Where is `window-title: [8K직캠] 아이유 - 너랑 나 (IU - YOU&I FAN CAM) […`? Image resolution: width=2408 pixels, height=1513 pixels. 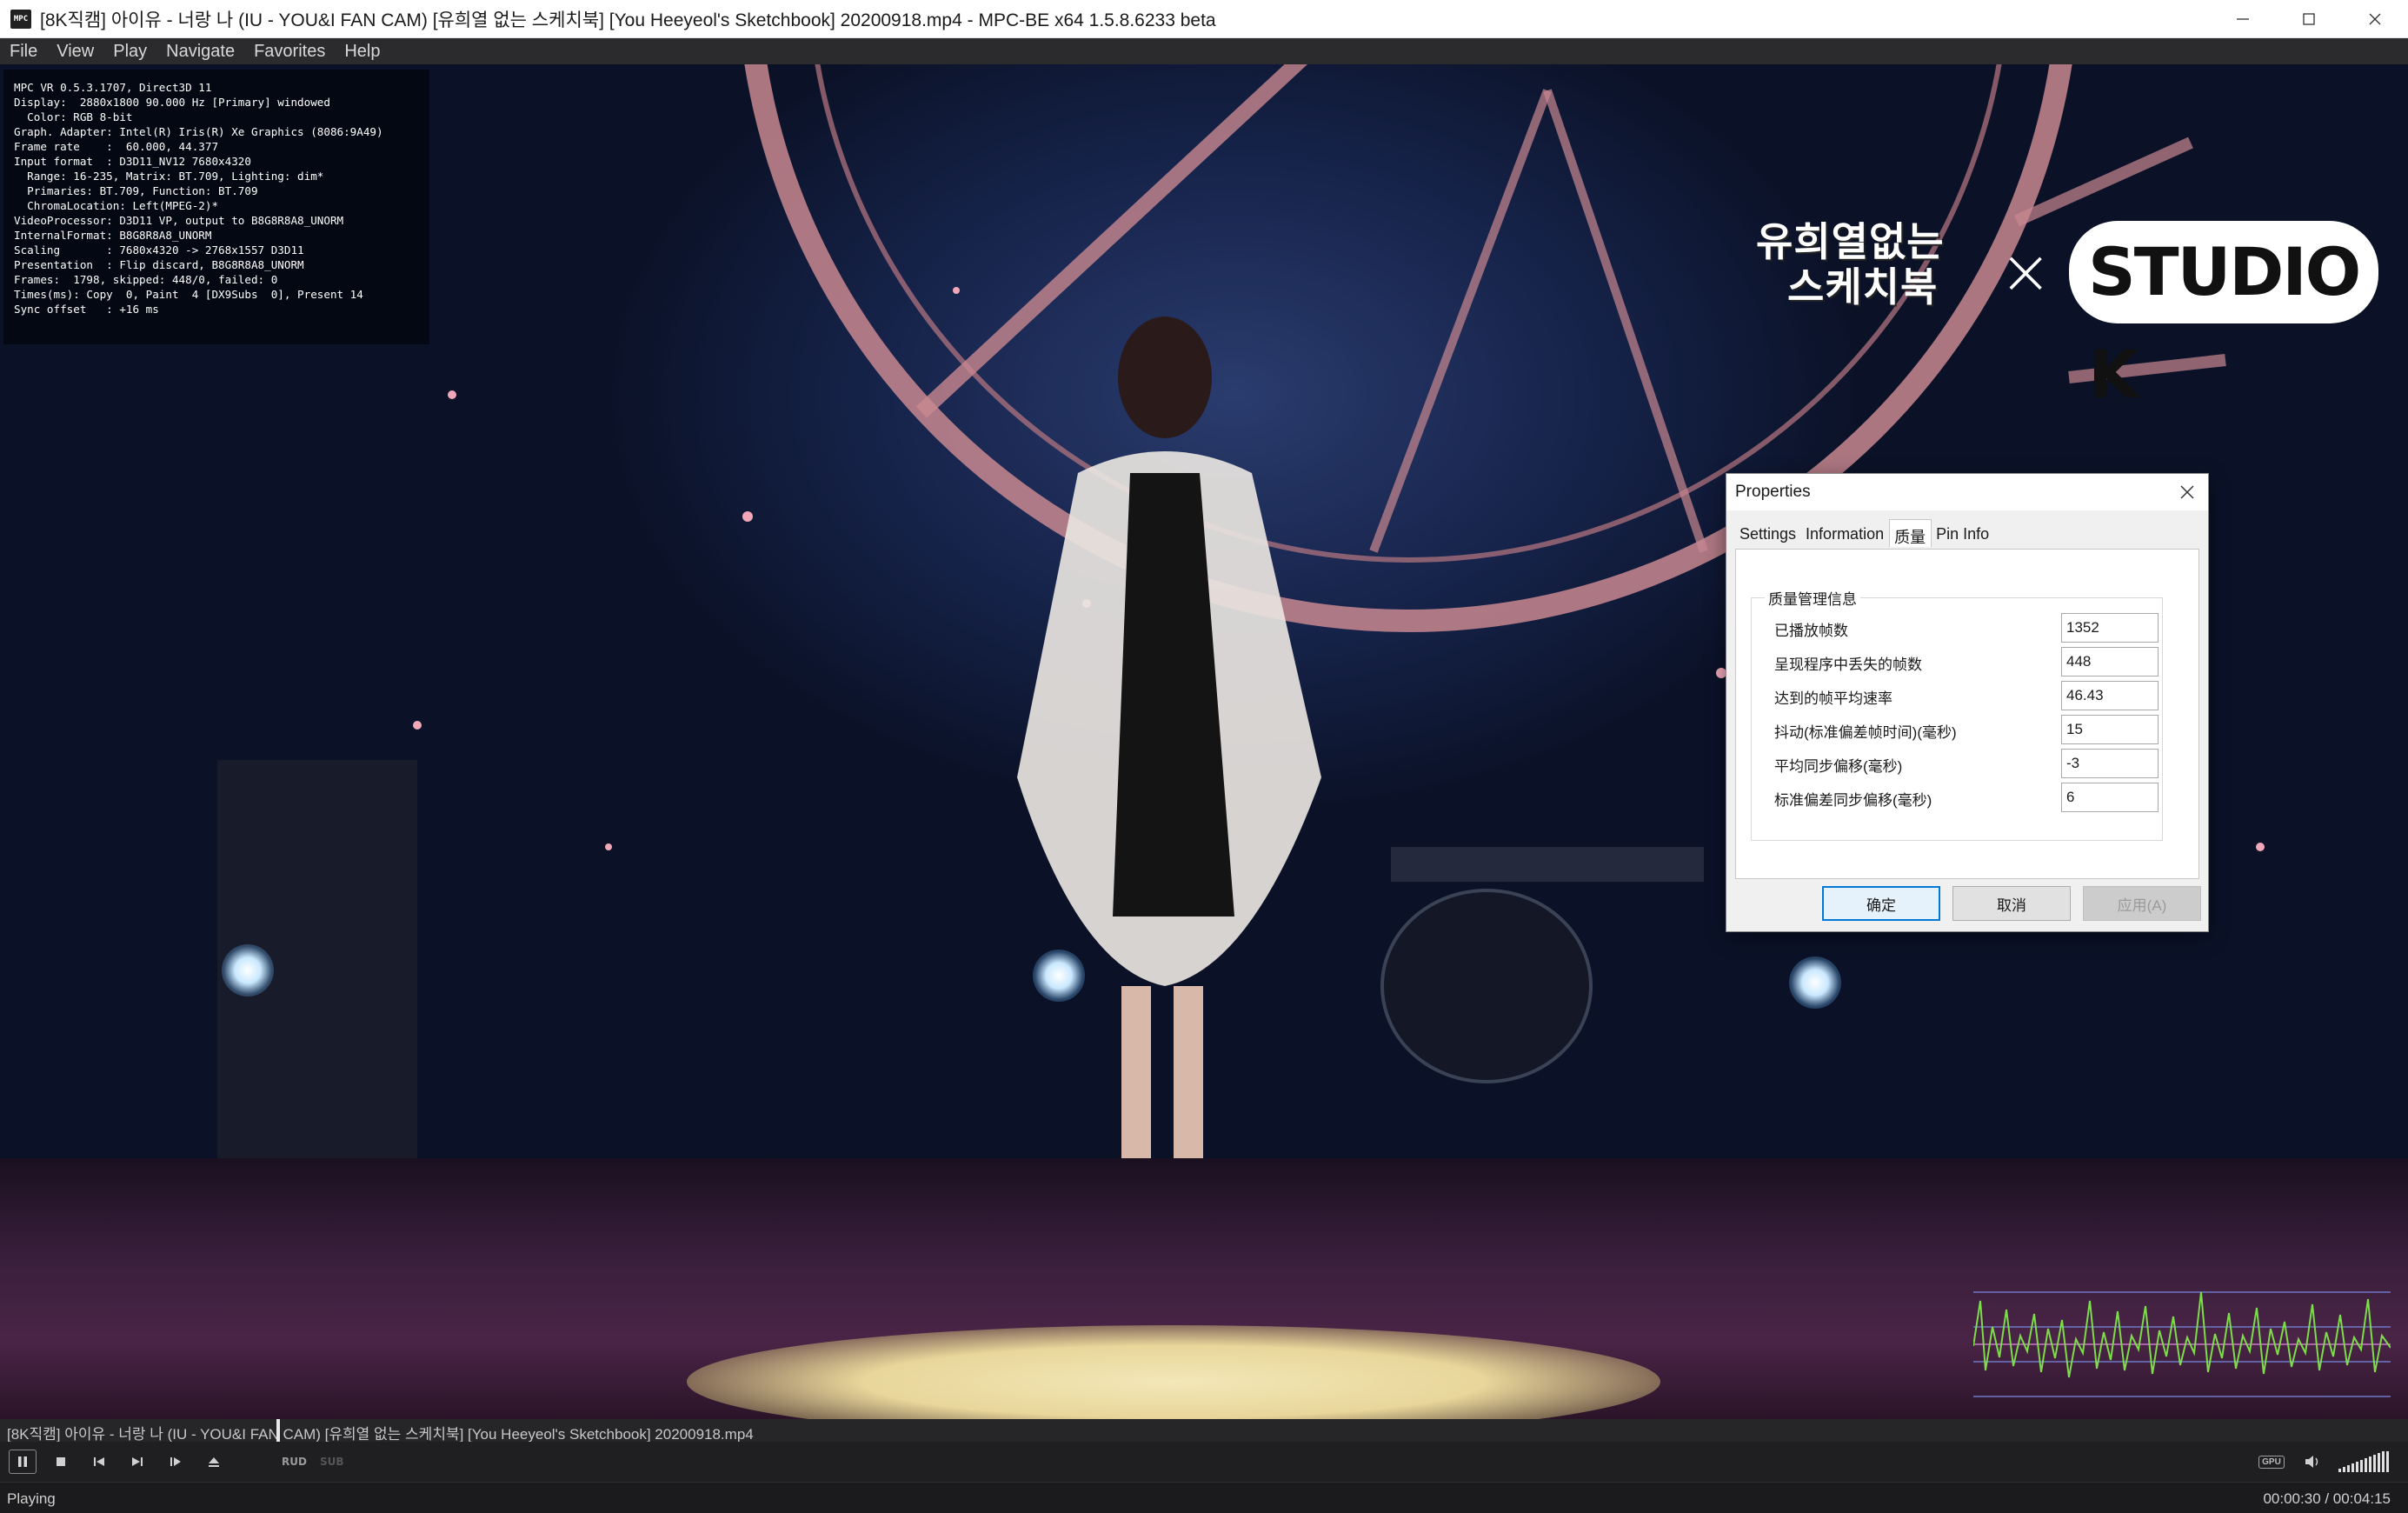 window-title: [8K직캠] 아이유 - 너랑 나 (IU - YOU&I FAN CAM) [… is located at coordinates (628, 20).